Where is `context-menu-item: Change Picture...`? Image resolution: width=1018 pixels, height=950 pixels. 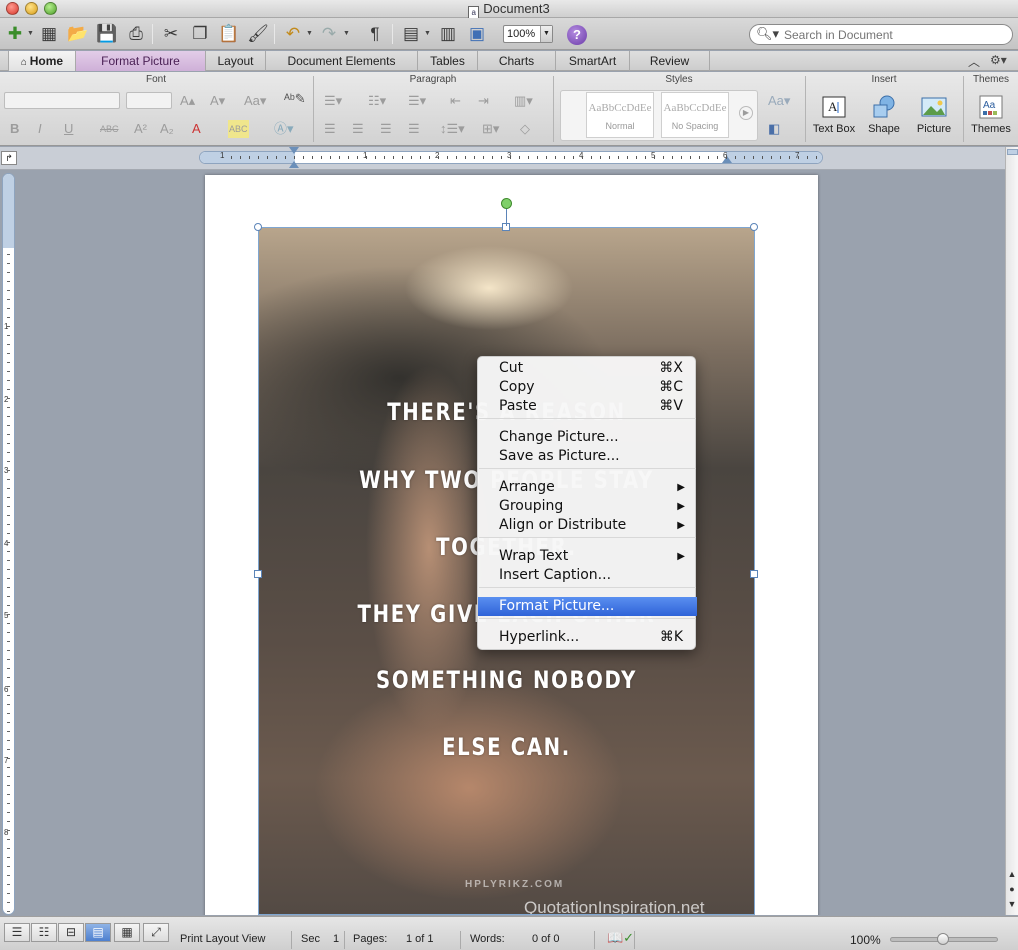 context-menu-item: Change Picture... is located at coordinates (587, 437).